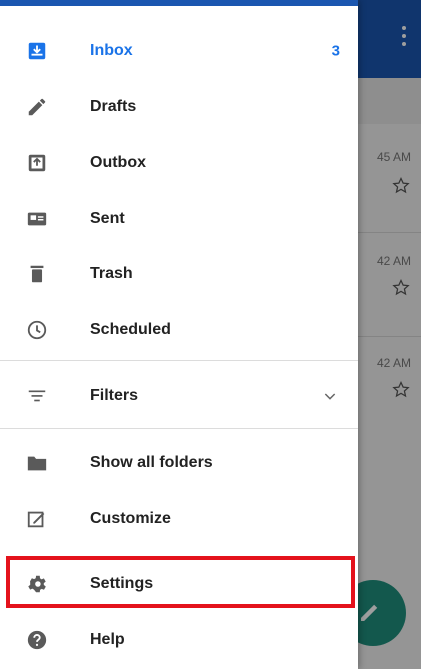 The image size is (421, 669). What do you see at coordinates (179, 519) in the screenshot?
I see `drawer-item-customize: Customize` at bounding box center [179, 519].